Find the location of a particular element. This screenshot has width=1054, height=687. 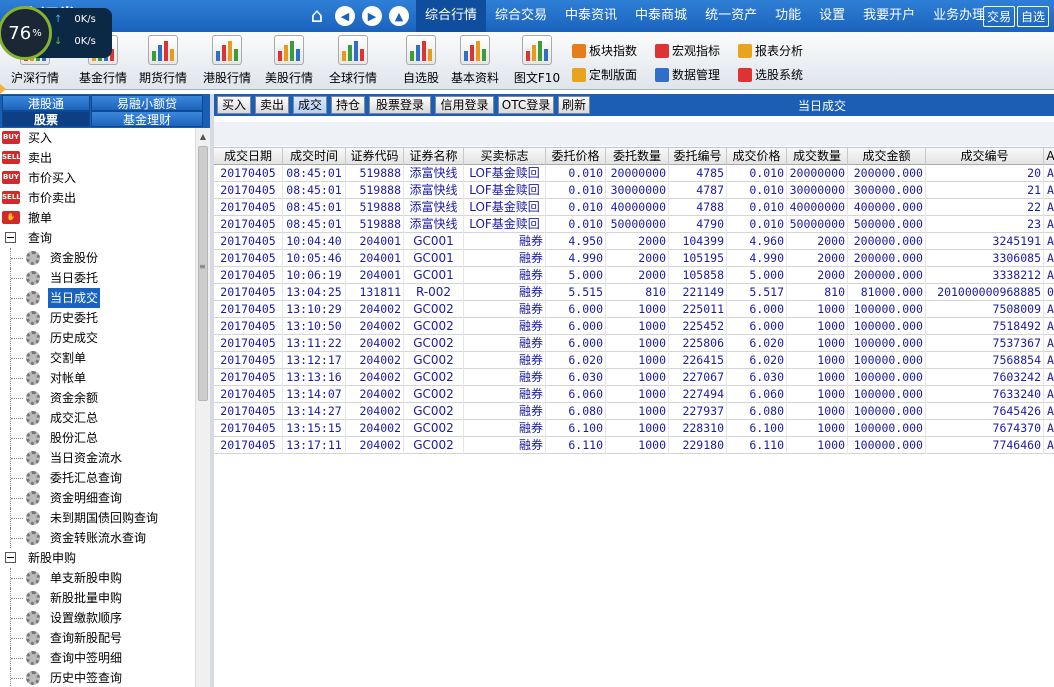

column-header: 成交时间 is located at coordinates (314, 156).